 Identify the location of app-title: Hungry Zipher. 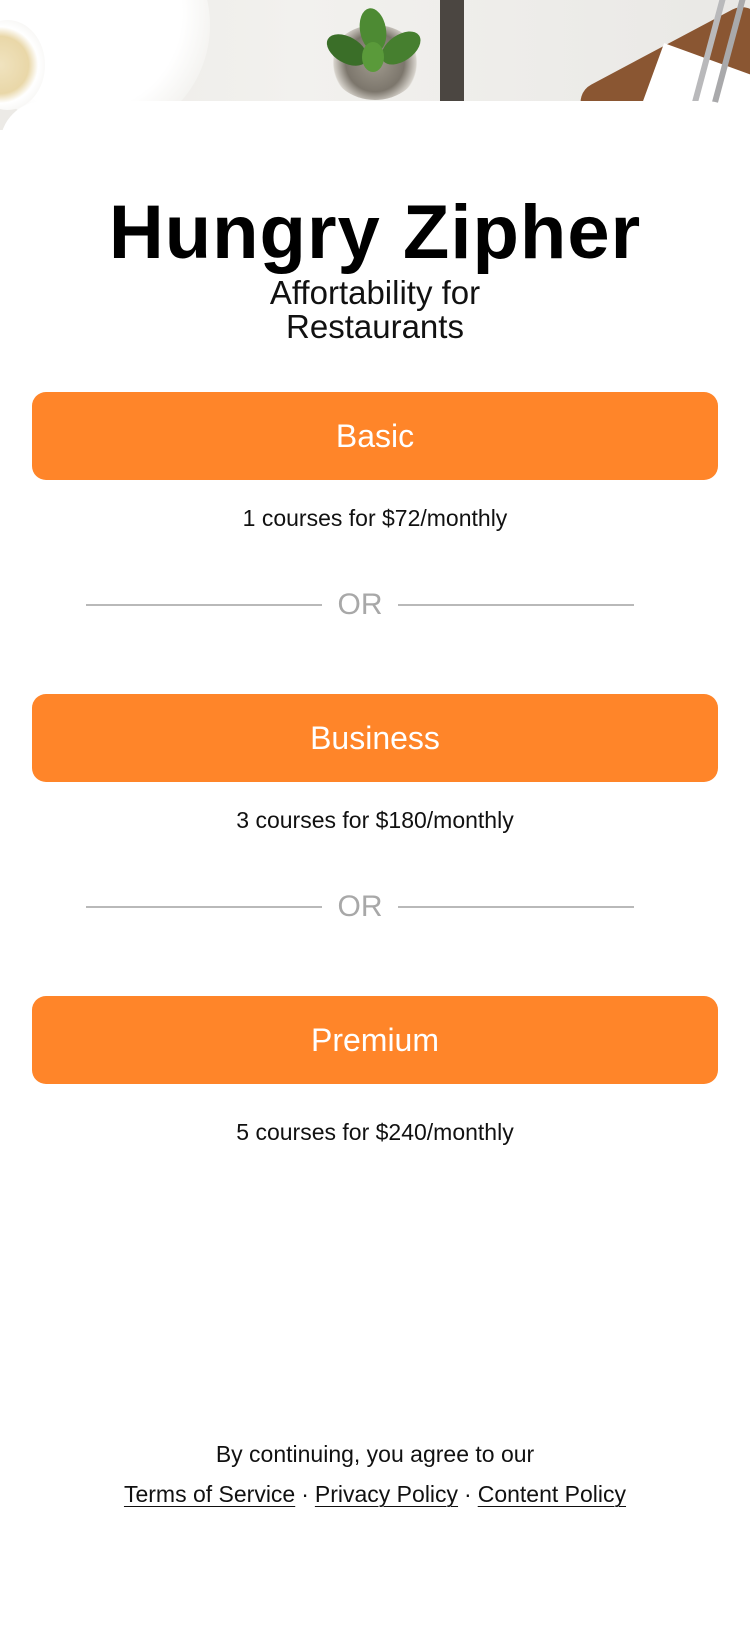
(375, 232).